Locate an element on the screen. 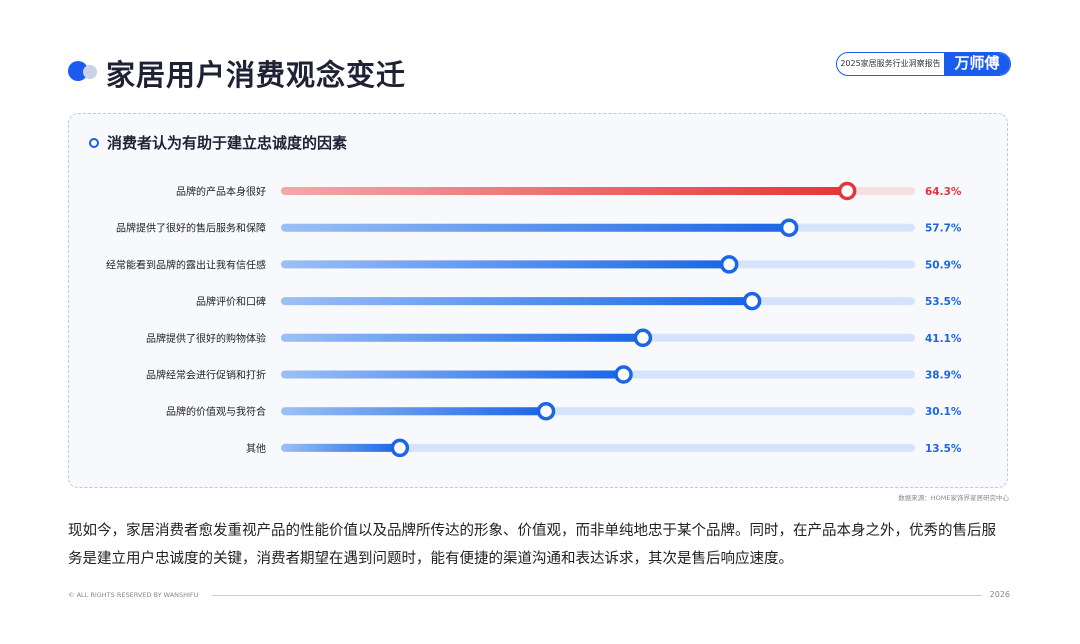 This screenshot has width=1080, height=644. value-label: 53.5% is located at coordinates (943, 302).